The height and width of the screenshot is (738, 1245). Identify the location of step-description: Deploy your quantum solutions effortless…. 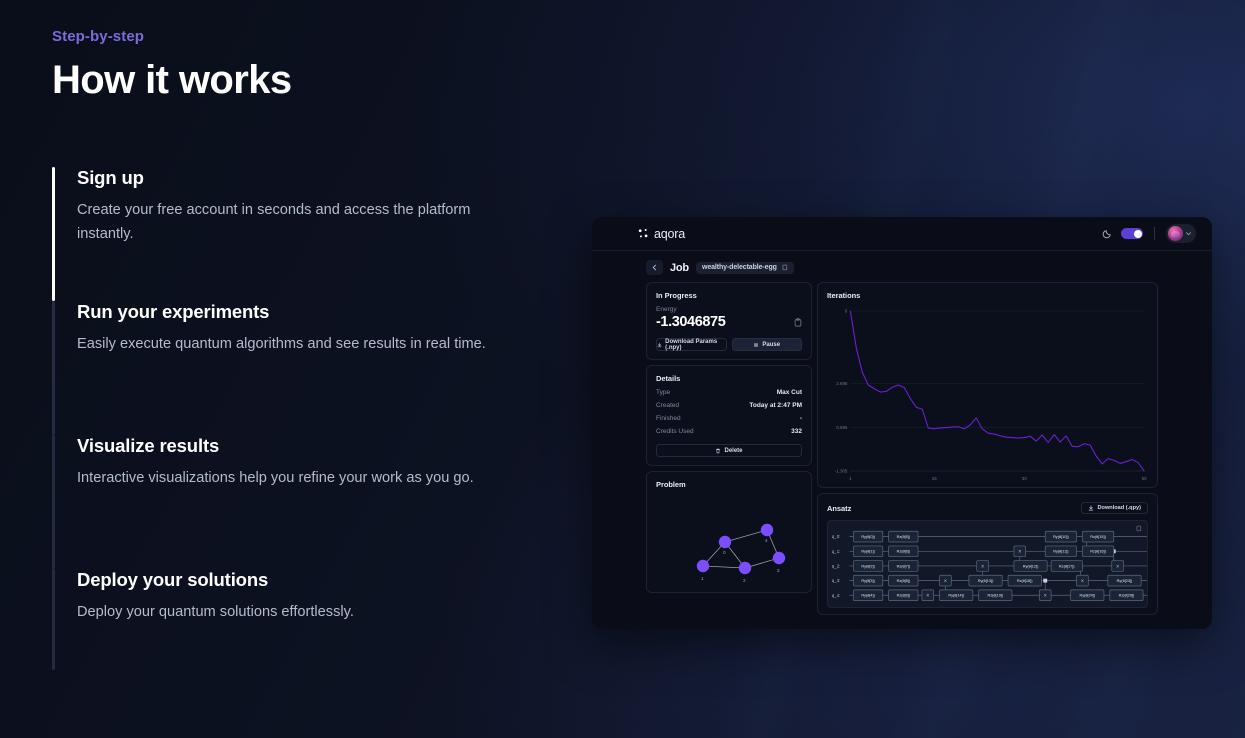
(215, 612).